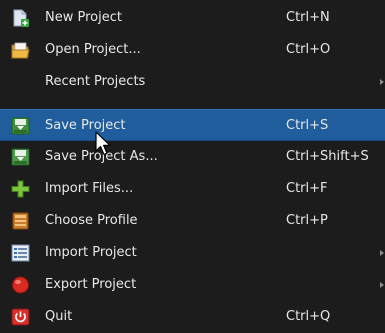 This screenshot has height=333, width=385. I want to click on menu-item-quit: Quit Ctrl+Q, so click(192, 317).